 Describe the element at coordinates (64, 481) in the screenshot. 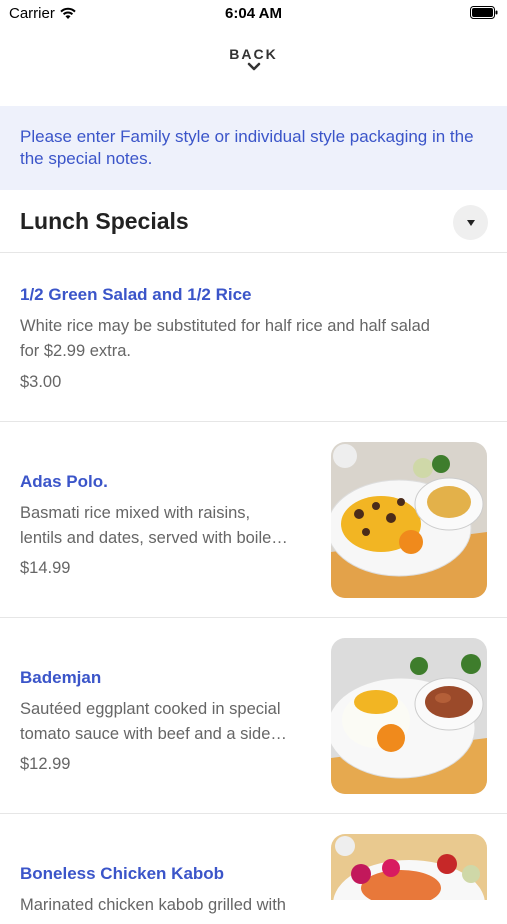

I see `menu-item-name: Adas Polo.` at that location.